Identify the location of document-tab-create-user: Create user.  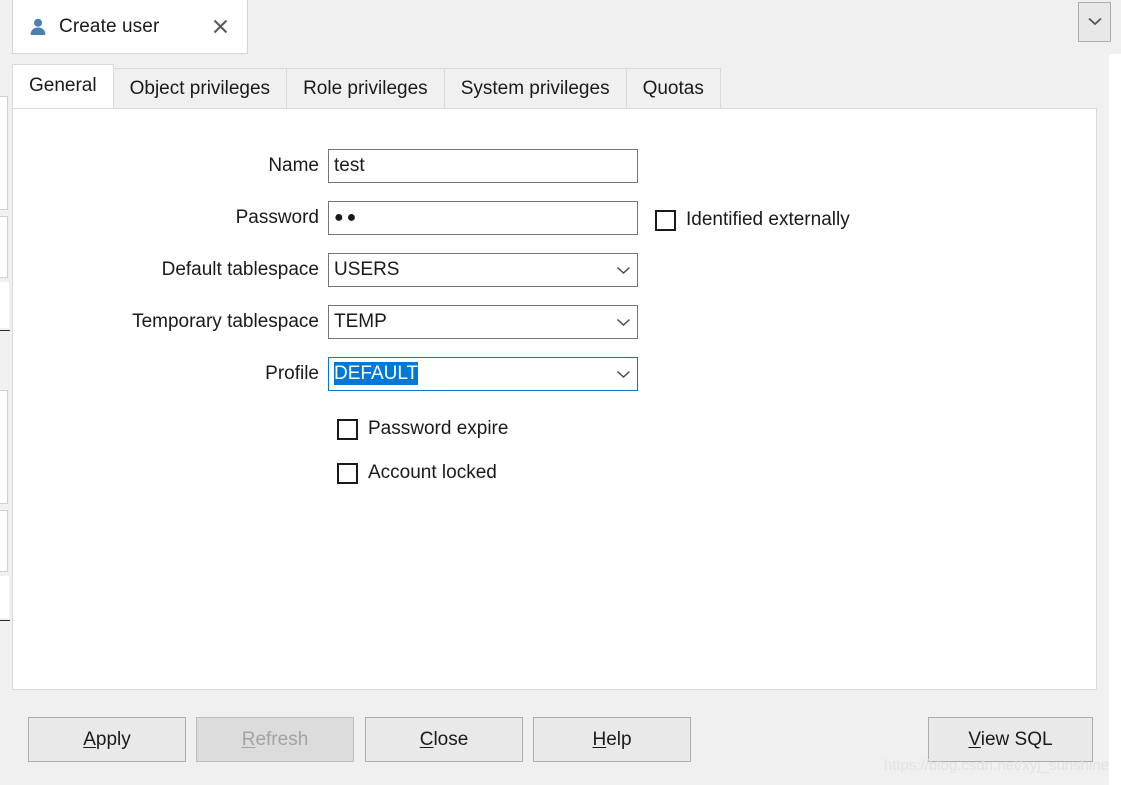
(130, 27).